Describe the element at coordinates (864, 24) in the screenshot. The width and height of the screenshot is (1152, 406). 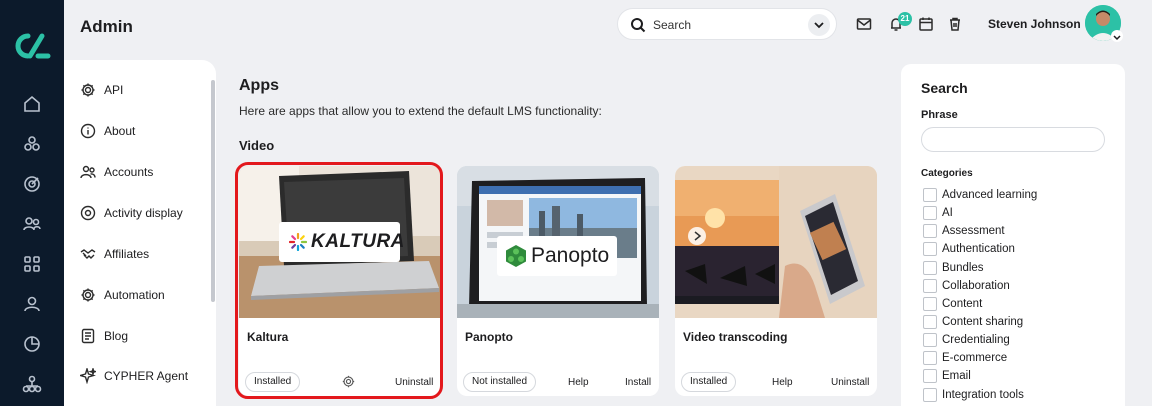
I see `messages-icon` at that location.